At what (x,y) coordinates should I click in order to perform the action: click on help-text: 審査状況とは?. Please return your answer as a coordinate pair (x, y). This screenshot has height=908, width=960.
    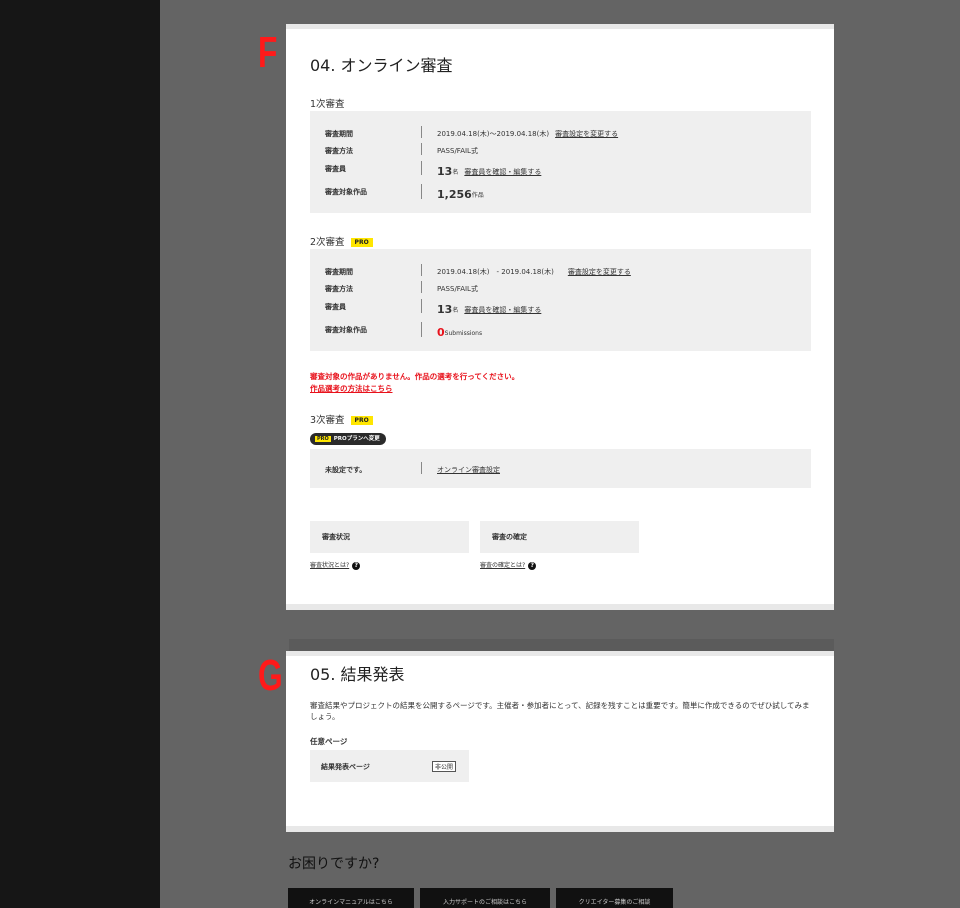
    Looking at the image, I should click on (330, 565).